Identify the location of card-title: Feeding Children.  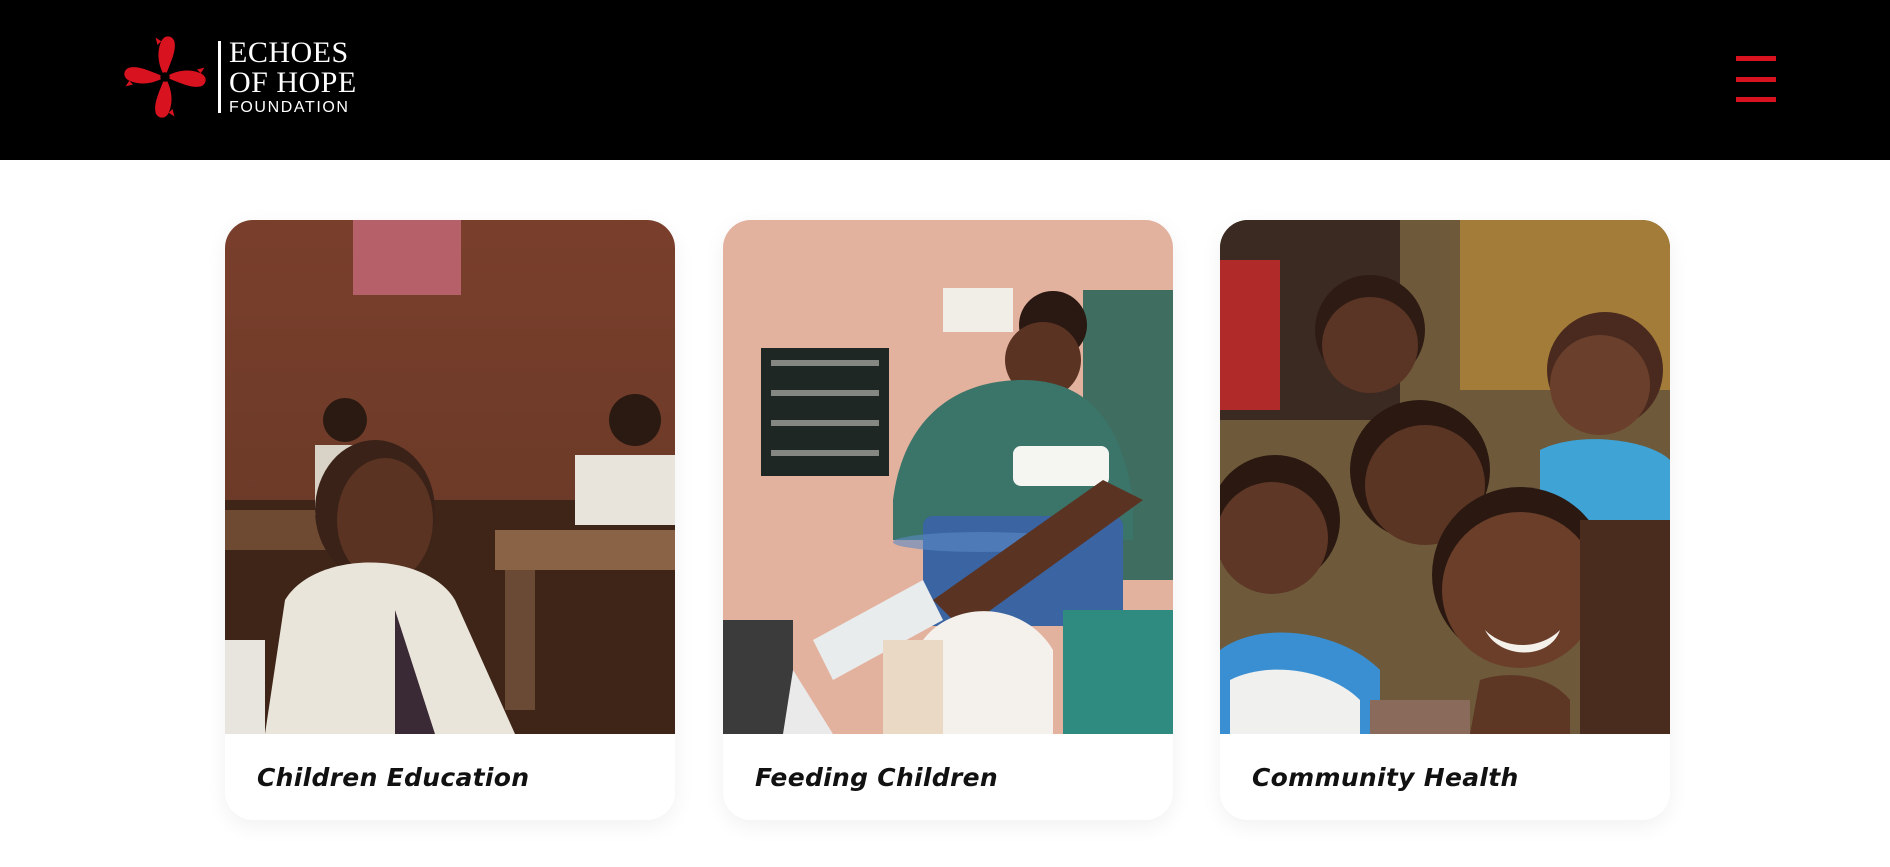
(876, 777).